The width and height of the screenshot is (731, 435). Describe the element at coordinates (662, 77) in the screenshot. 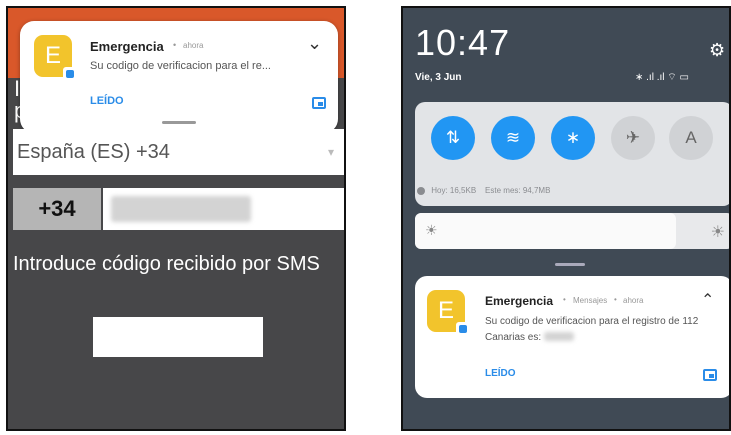

I see `status-bar-icons: ∗ .ıl .ıl ⌔ ▭` at that location.